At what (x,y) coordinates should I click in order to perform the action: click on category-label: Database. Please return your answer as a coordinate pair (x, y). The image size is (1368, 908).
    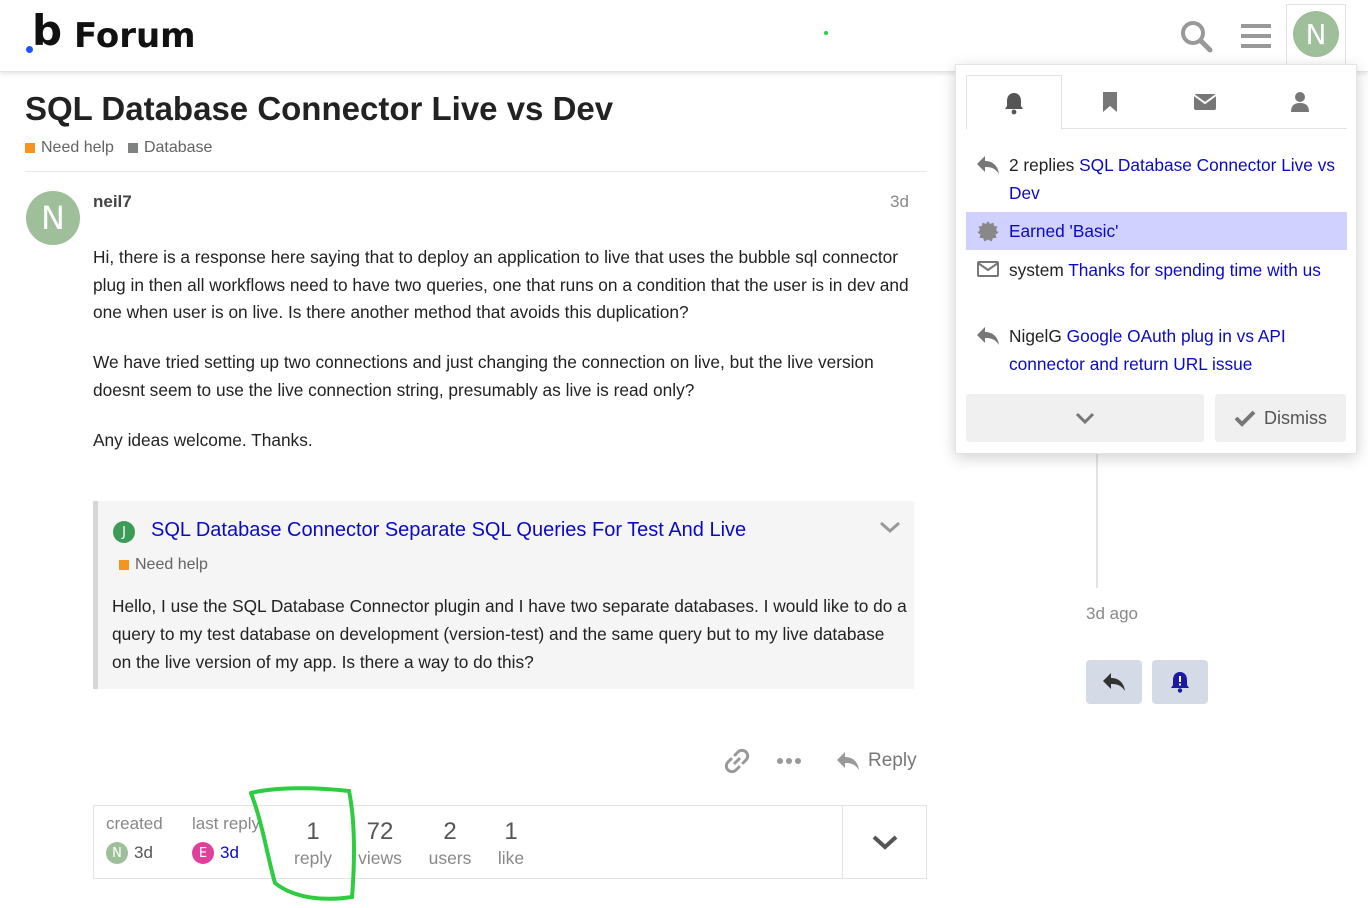
    Looking at the image, I should click on (178, 147).